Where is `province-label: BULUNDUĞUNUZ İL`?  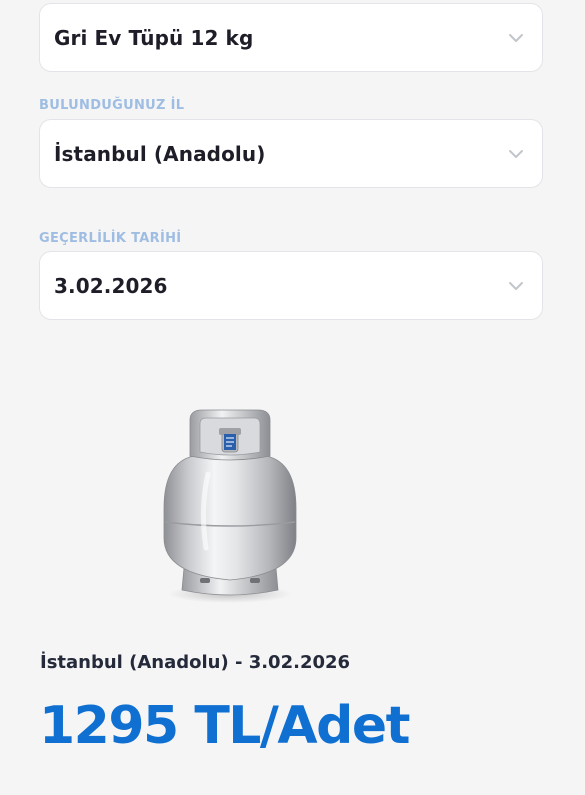 province-label: BULUNDUĞUNUZ İL is located at coordinates (112, 105).